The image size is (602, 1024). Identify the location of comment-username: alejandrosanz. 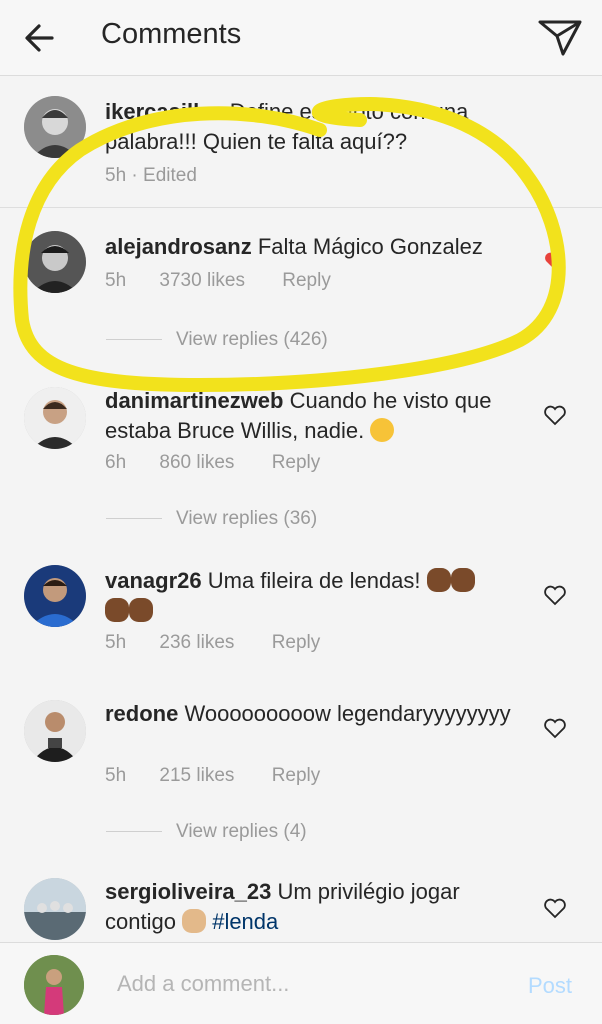
(178, 246).